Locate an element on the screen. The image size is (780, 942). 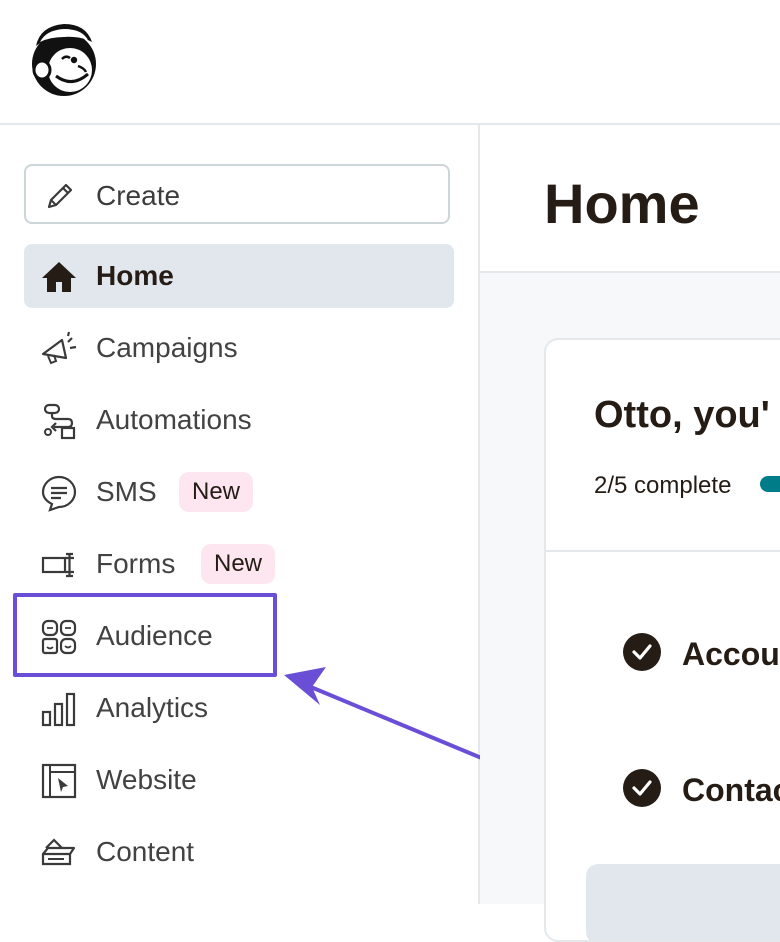
automations-icon is located at coordinates (59, 421).